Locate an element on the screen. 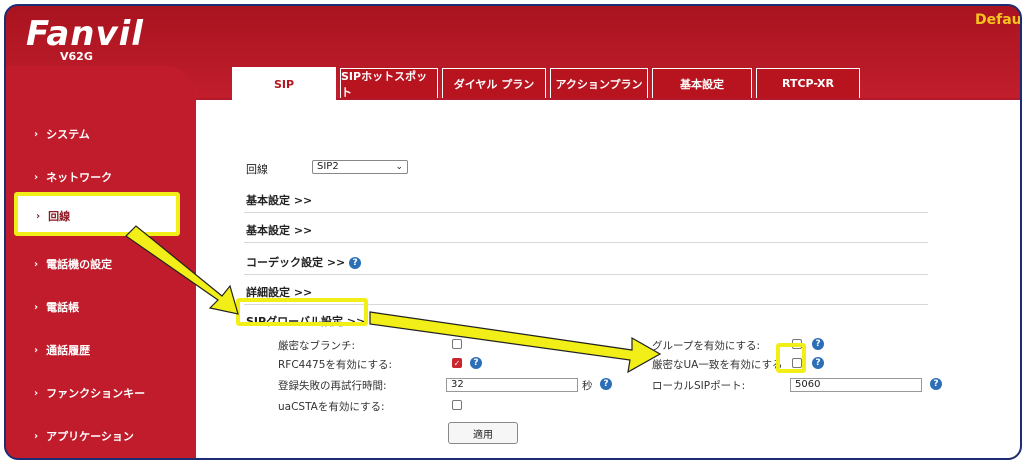 This screenshot has width=1024, height=461. arrow-to-strict-ua is located at coordinates (515, 342).